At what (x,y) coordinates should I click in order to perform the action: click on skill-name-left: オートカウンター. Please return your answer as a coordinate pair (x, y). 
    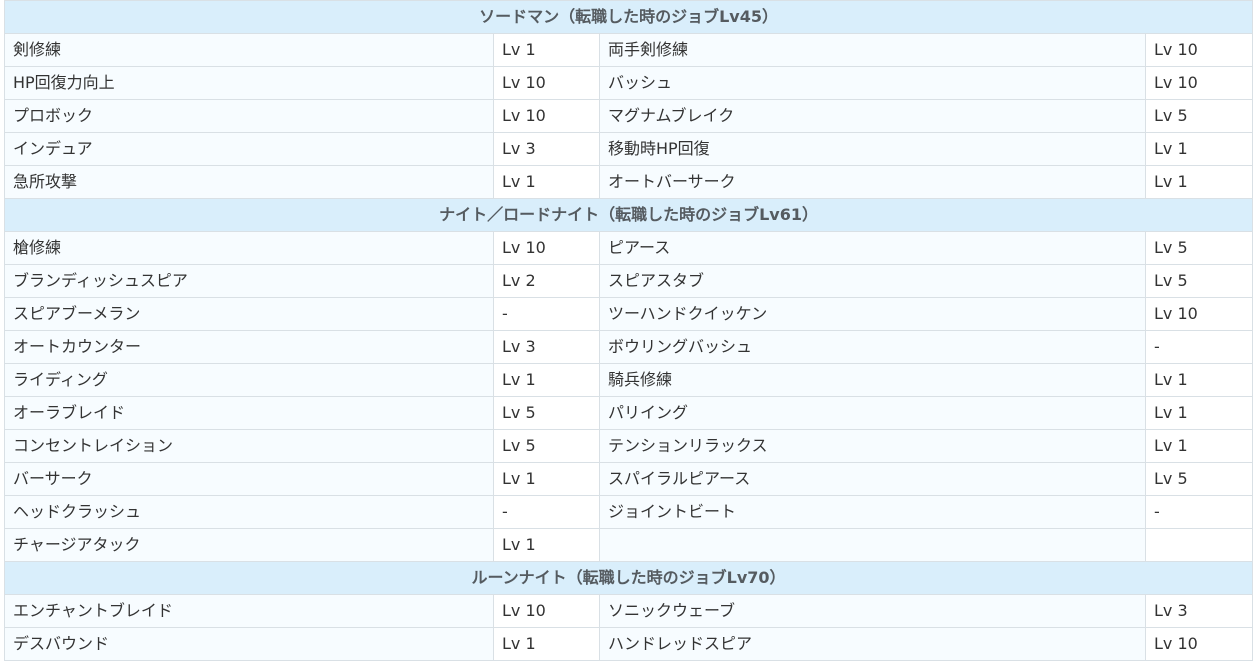
    Looking at the image, I should click on (249, 347).